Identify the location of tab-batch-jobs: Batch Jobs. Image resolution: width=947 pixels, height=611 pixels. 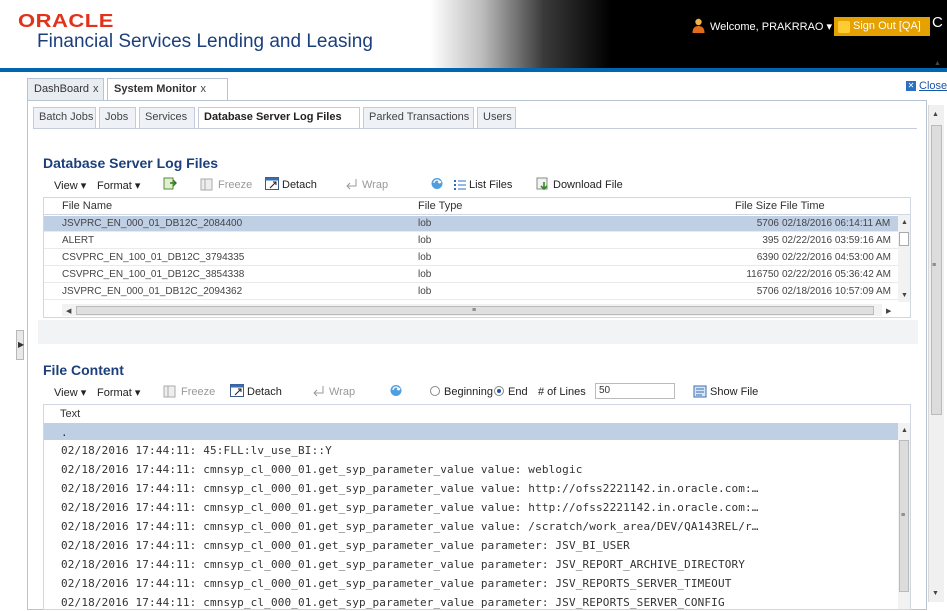
(64, 117).